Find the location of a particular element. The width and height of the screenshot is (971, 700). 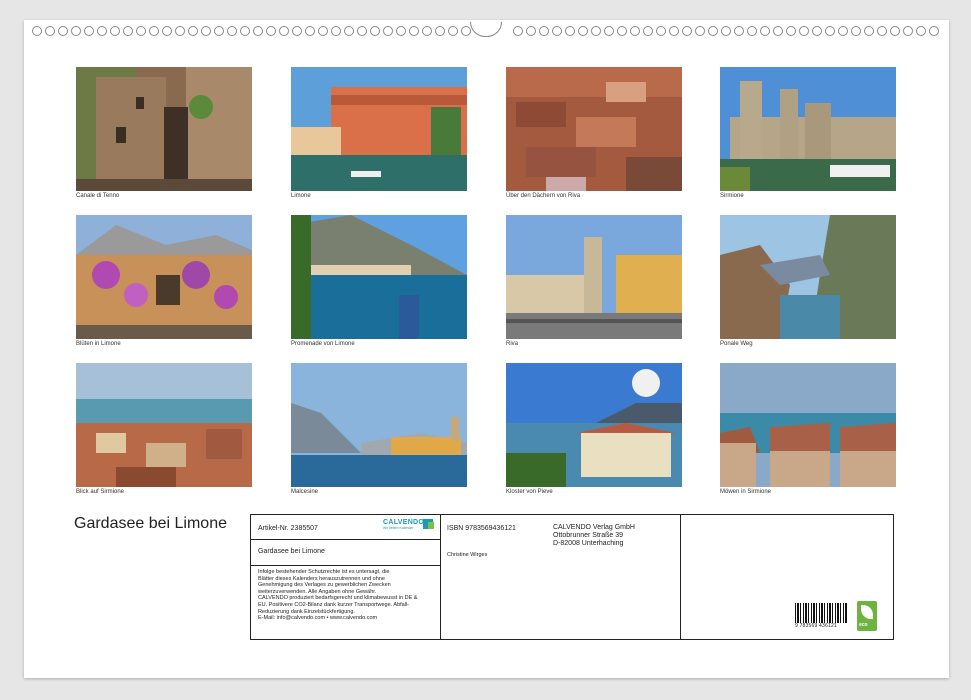

photo-caption: Ponale Weg is located at coordinates (736, 344).